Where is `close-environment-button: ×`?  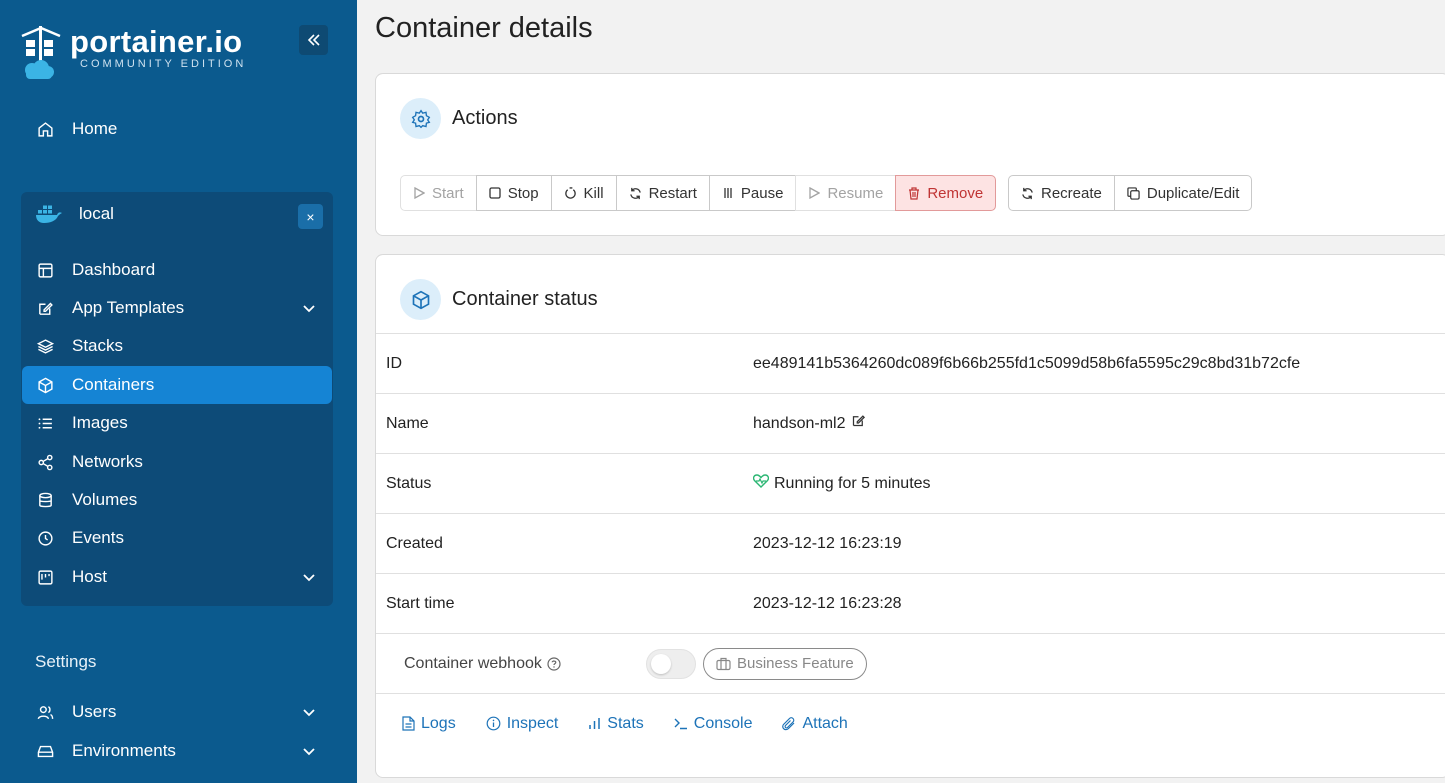
close-environment-button: × is located at coordinates (310, 216).